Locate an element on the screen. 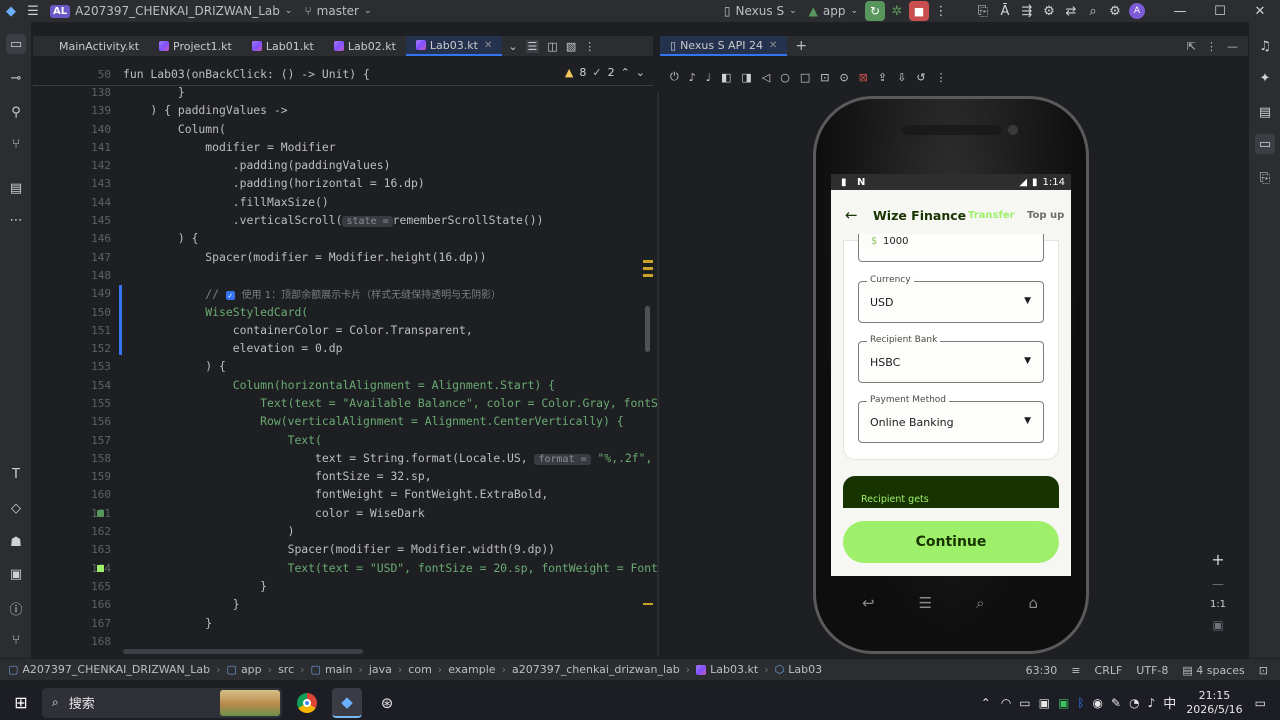  caret-position: 63:30 is located at coordinates (1042, 670).